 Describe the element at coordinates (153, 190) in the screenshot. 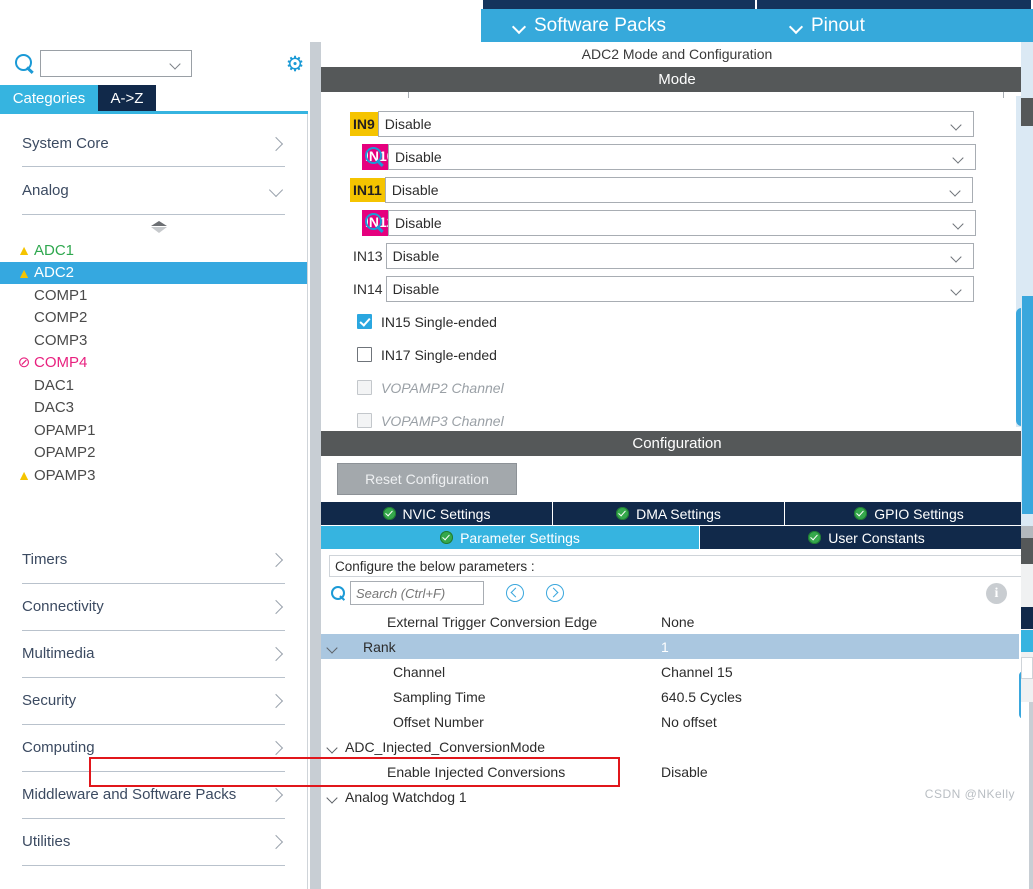

I see `sidebar-item-analog: Analog` at that location.